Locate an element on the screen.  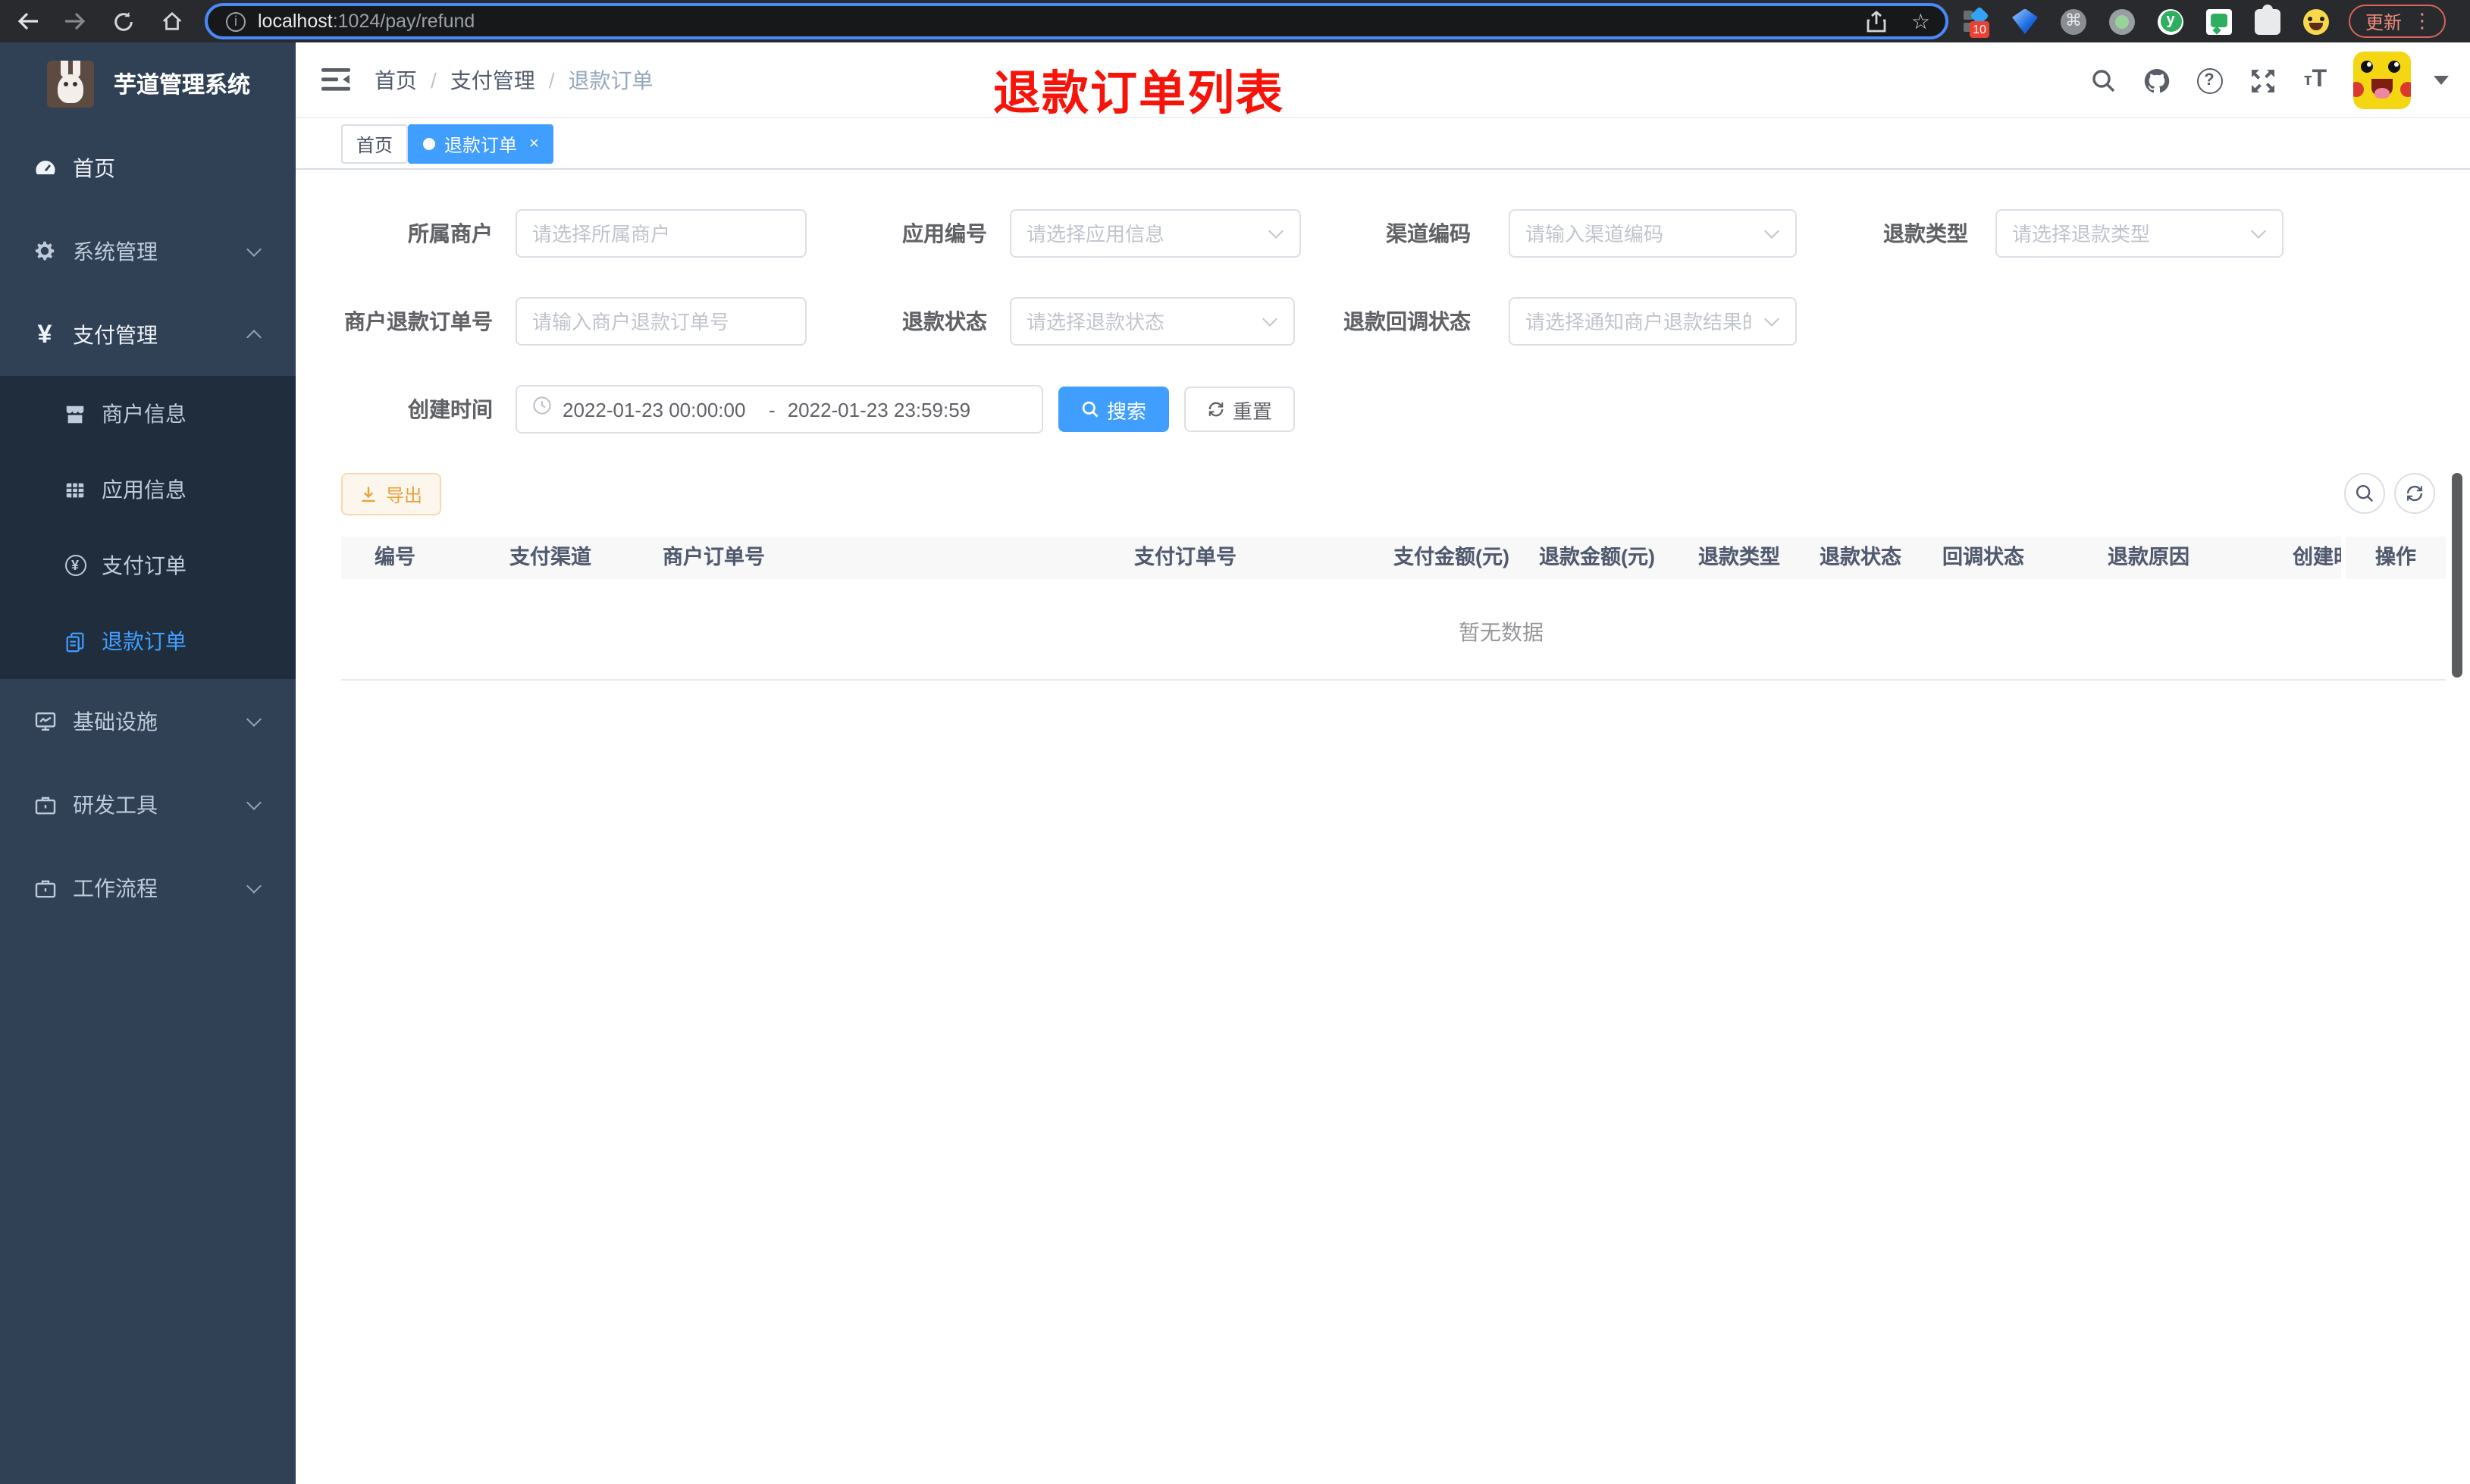
sidebar-collapse-icon is located at coordinates (335, 80).